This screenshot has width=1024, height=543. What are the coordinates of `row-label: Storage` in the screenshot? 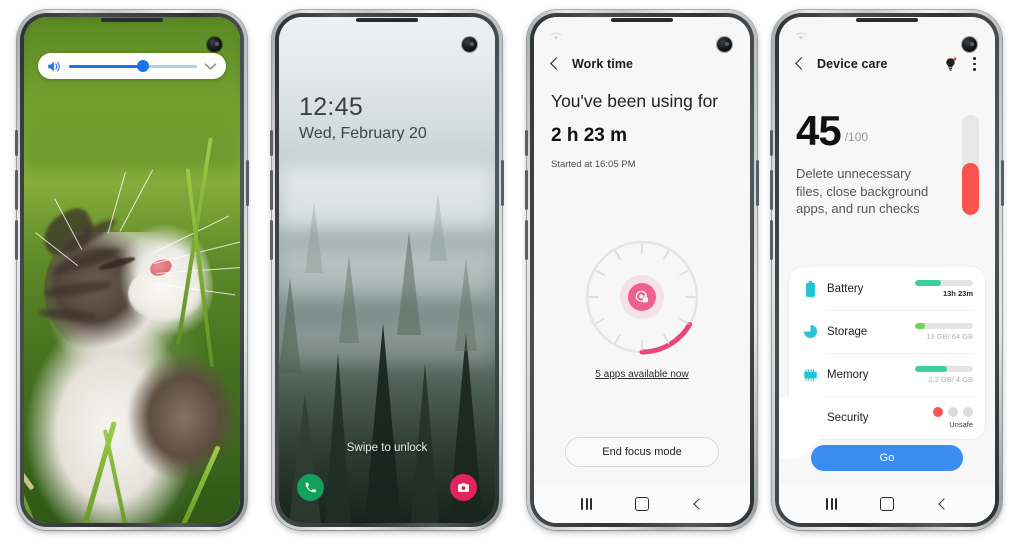 It's located at (847, 331).